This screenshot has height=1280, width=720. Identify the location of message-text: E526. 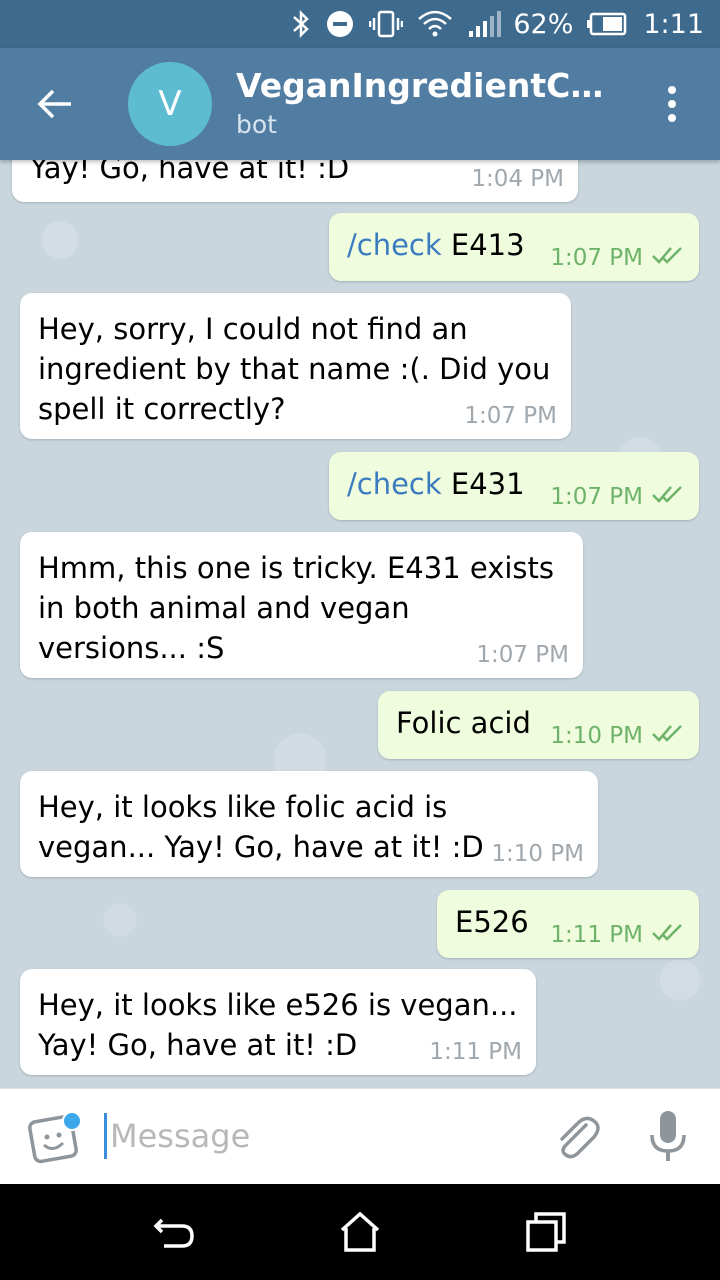
(492, 922).